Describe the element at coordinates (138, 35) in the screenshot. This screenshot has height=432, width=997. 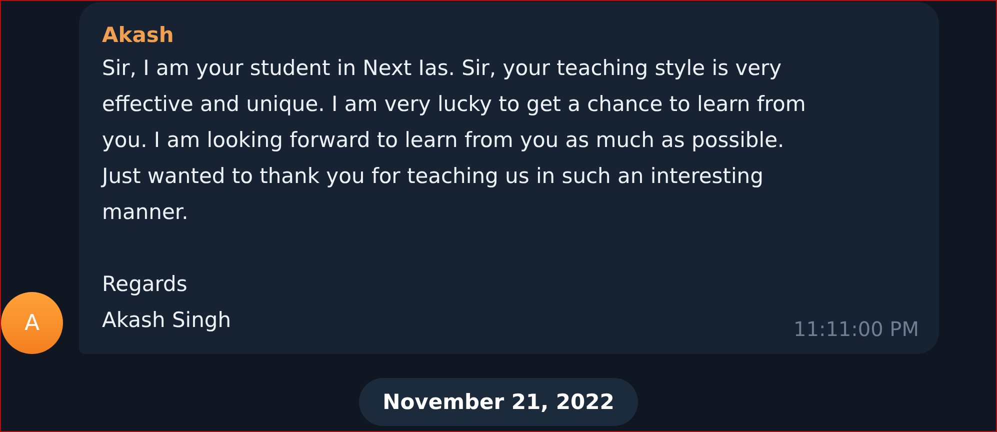
I see `sender-name: Akash` at that location.